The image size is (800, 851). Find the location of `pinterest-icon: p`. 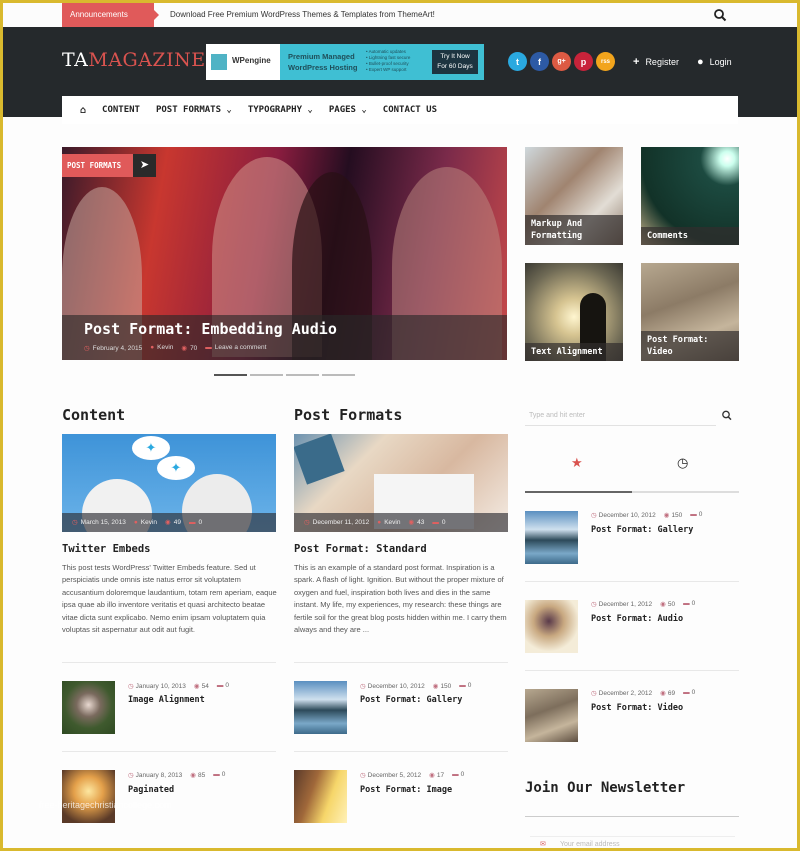

pinterest-icon: p is located at coordinates (583, 61).